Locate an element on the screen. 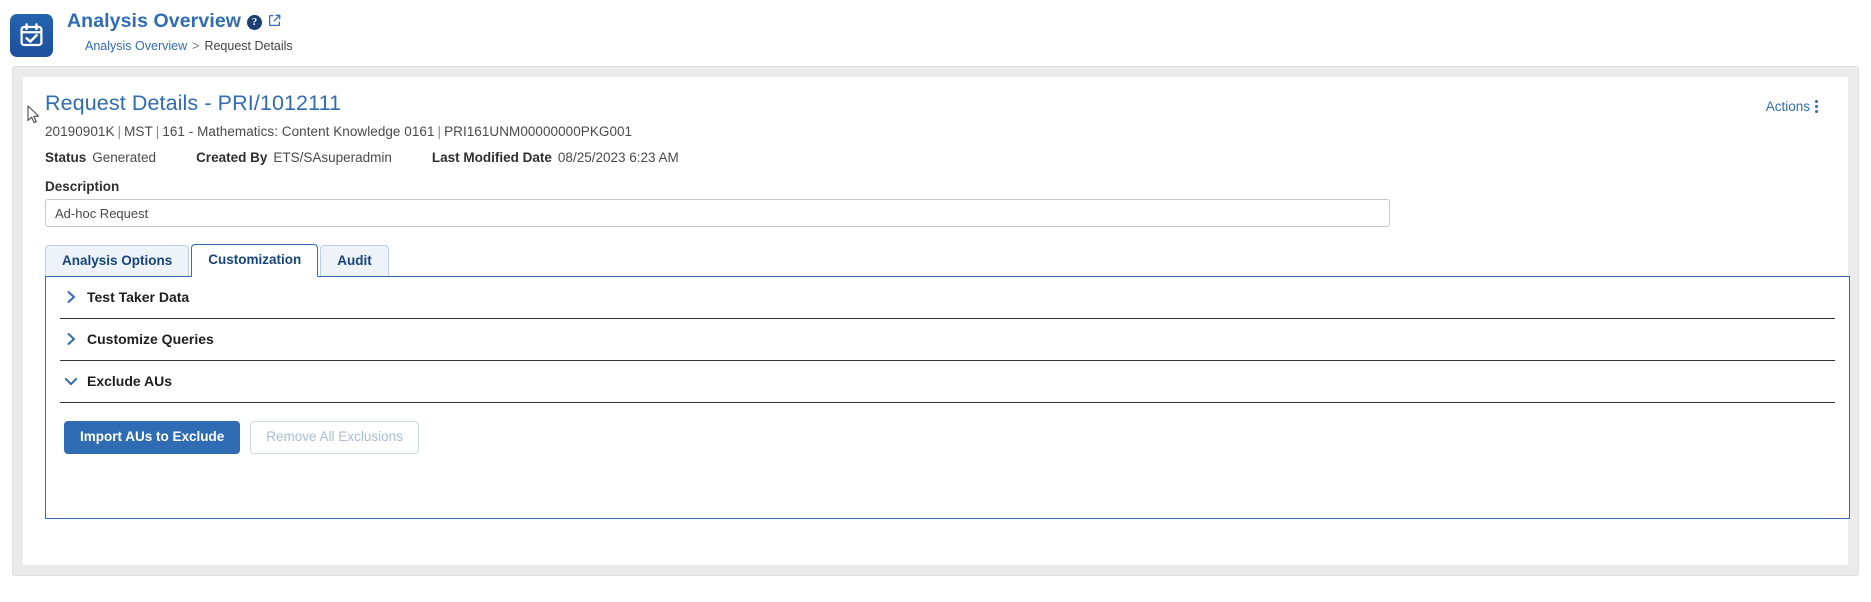 This screenshot has height=602, width=1871. mouse-cursor is located at coordinates (33, 114).